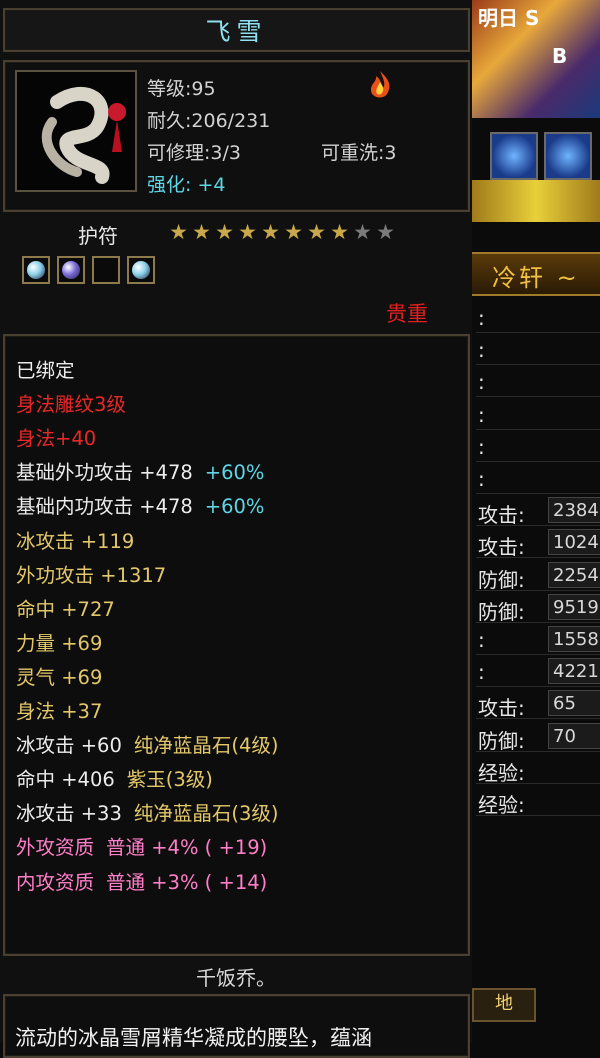 The height and width of the screenshot is (1058, 600). What do you see at coordinates (538, 737) in the screenshot?
I see `stat-row: 防御: 70` at bounding box center [538, 737].